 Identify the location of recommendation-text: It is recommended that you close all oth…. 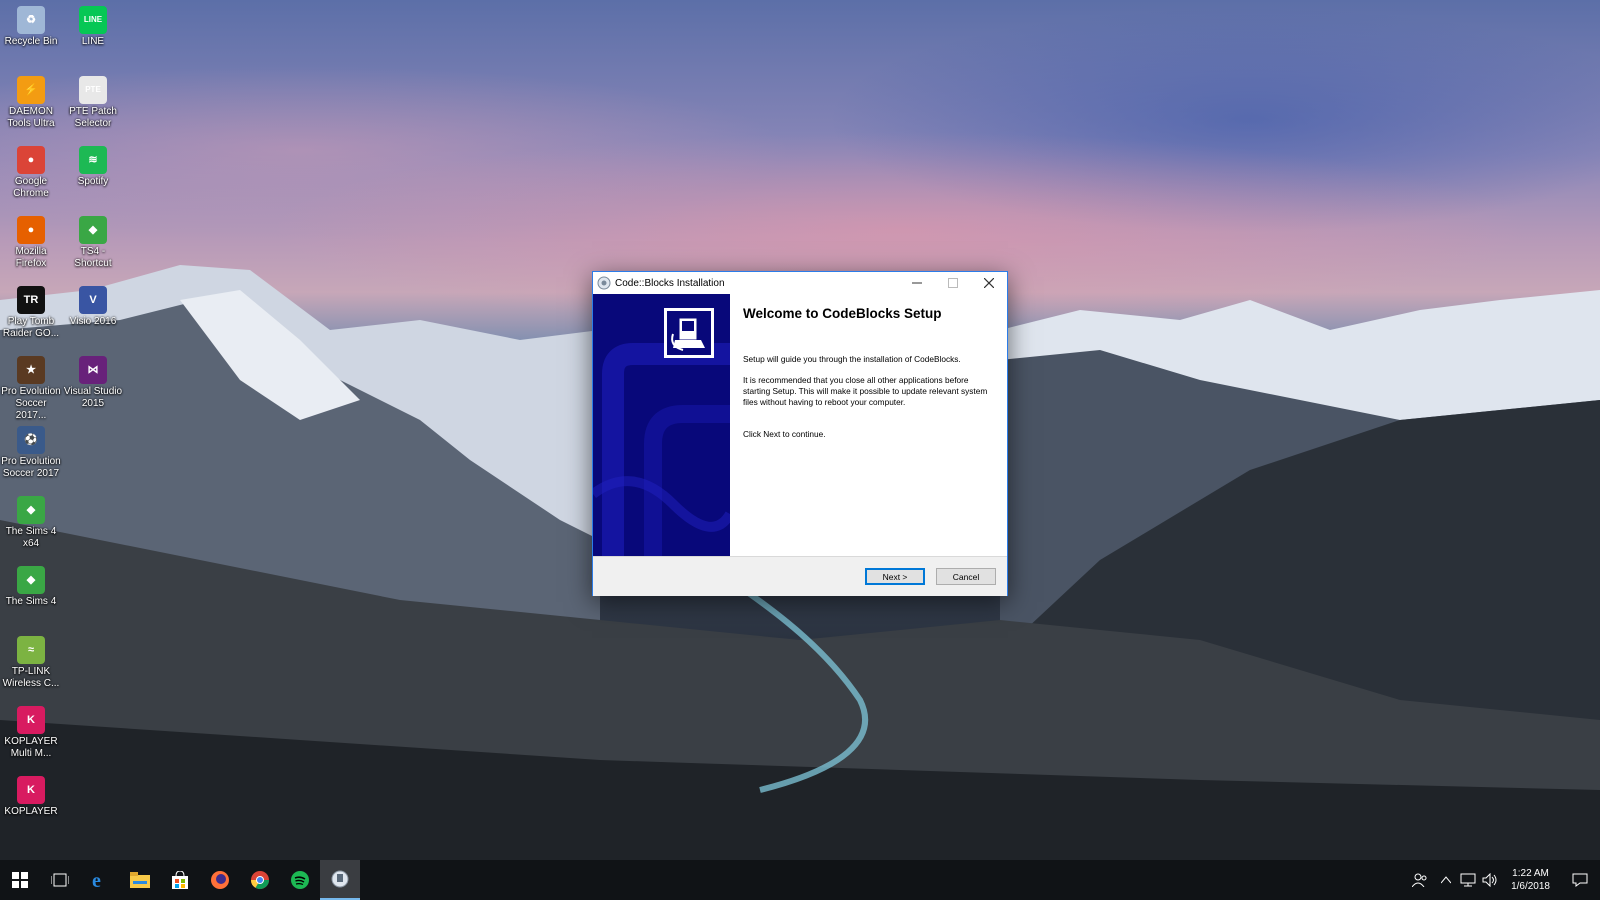
(865, 391).